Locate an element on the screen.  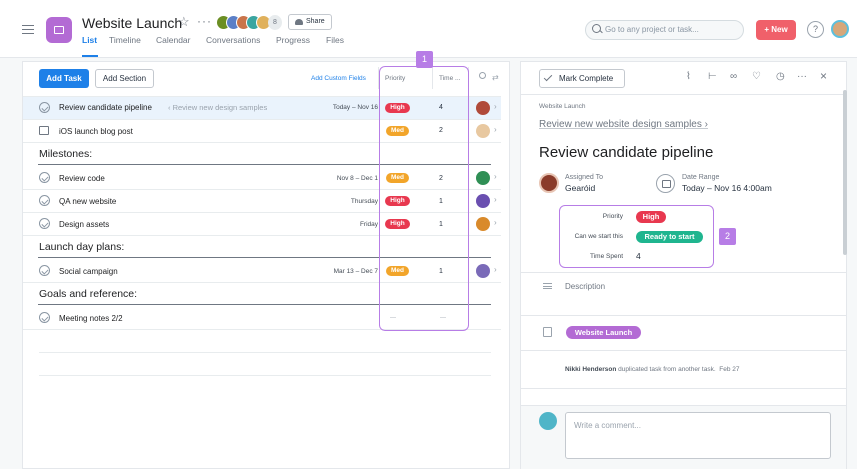
active-tab-indicator is located at coordinates (90, 56).